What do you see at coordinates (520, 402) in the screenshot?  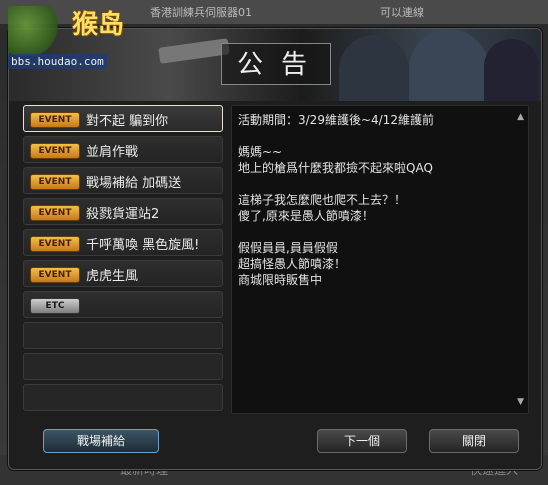 I see `scroll-down-icon: ▼` at bounding box center [520, 402].